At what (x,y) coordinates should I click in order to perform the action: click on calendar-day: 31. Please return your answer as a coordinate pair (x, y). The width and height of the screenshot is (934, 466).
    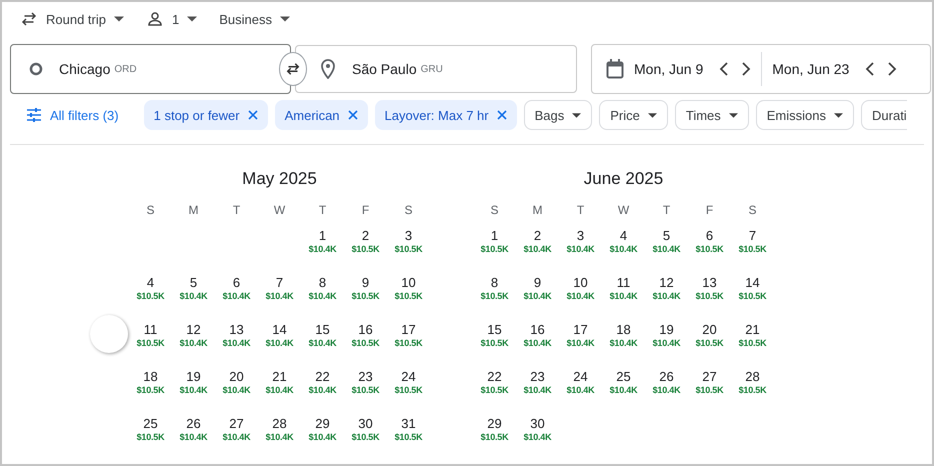
    Looking at the image, I should click on (408, 423).